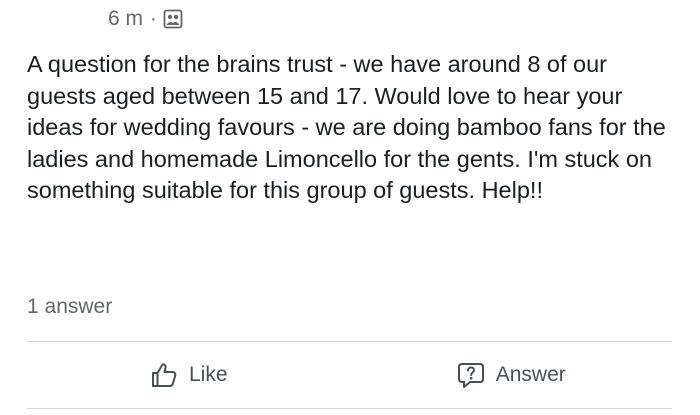 Image resolution: width=700 pixels, height=415 pixels. What do you see at coordinates (471, 375) in the screenshot?
I see `question-bubble-icon` at bounding box center [471, 375].